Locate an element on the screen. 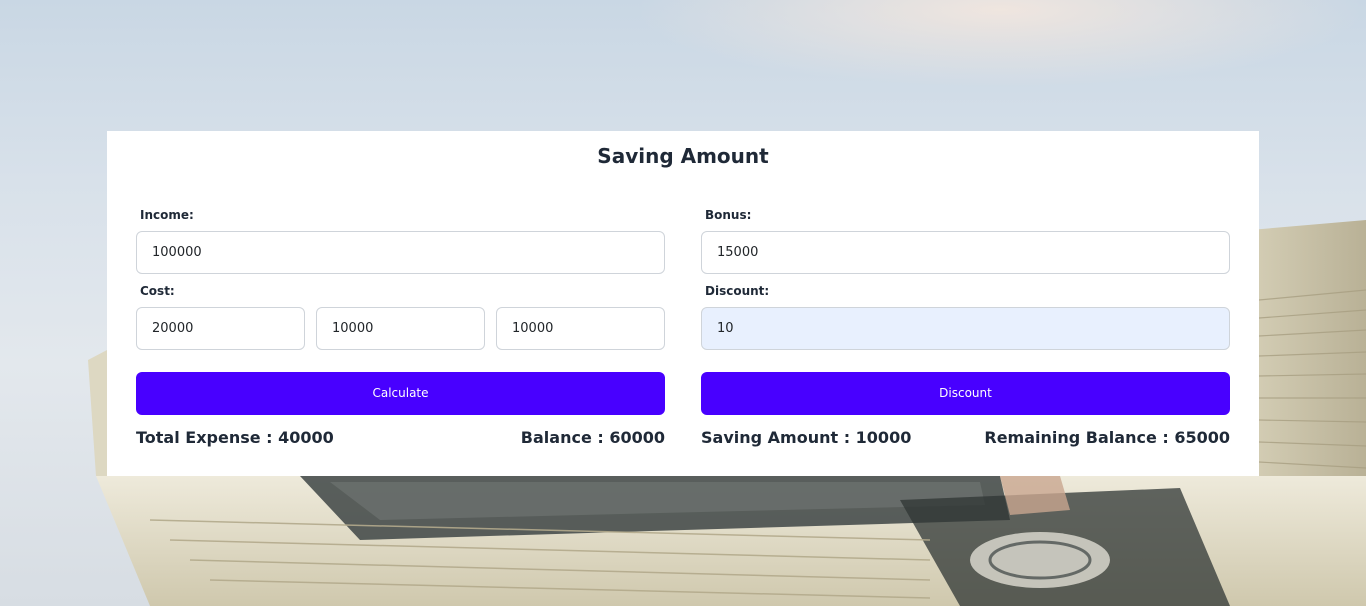 Image resolution: width=1366 pixels, height=606 pixels. cost-input-2: 10000 is located at coordinates (400, 328).